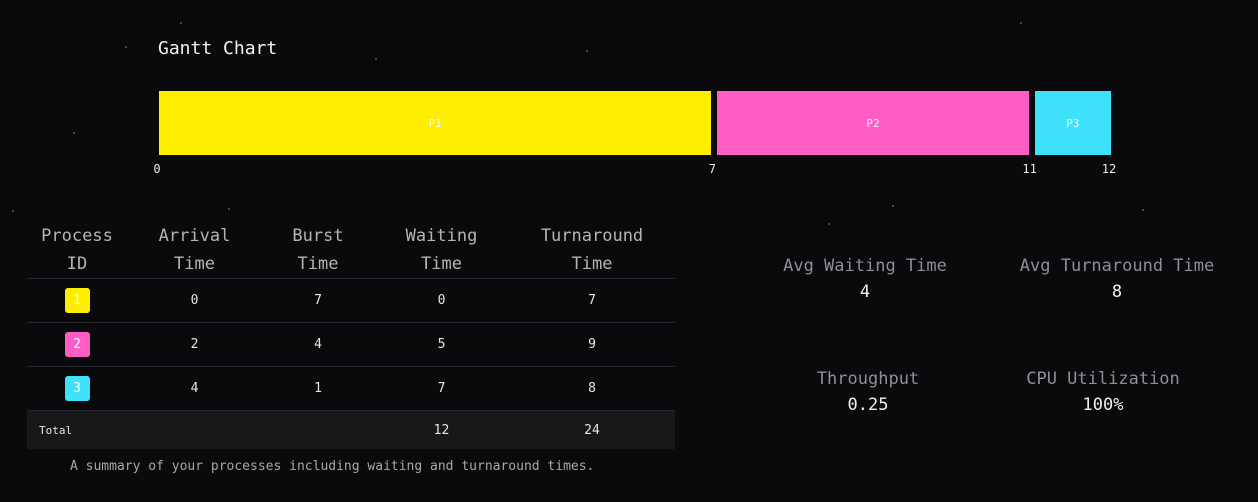 The width and height of the screenshot is (1258, 502). I want to click on process-id-badge: 2, so click(77, 344).